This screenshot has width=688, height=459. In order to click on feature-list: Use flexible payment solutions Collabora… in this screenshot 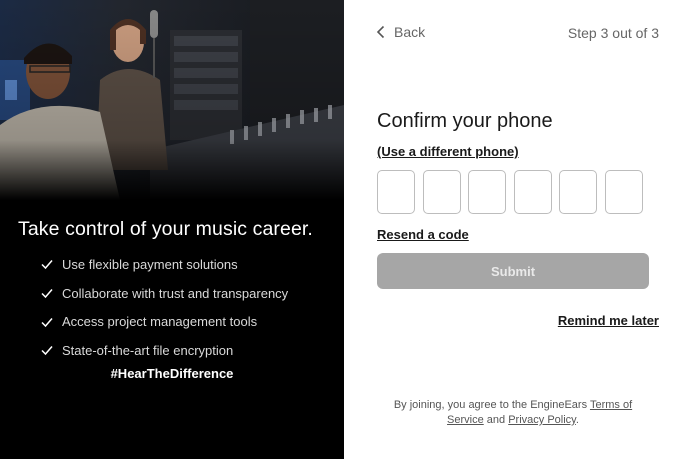, I will do `click(164, 307)`.